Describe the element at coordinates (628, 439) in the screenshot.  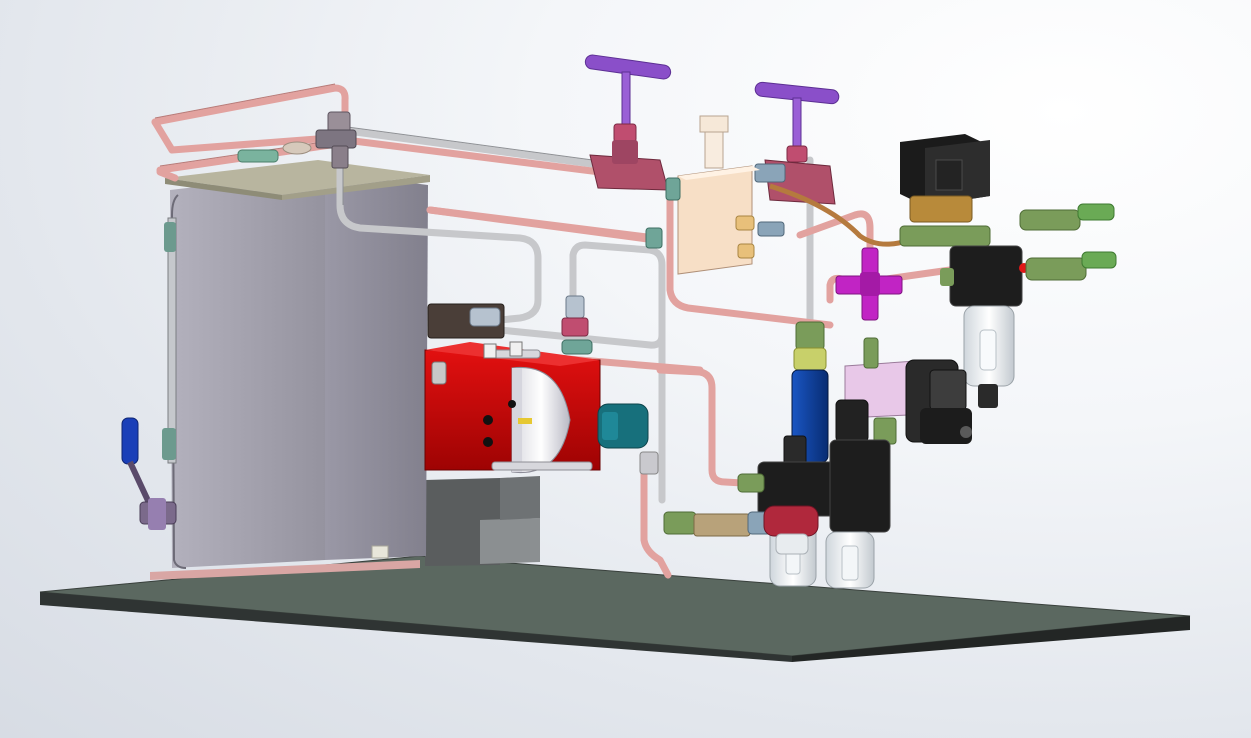
I see `teal-air-motor` at that location.